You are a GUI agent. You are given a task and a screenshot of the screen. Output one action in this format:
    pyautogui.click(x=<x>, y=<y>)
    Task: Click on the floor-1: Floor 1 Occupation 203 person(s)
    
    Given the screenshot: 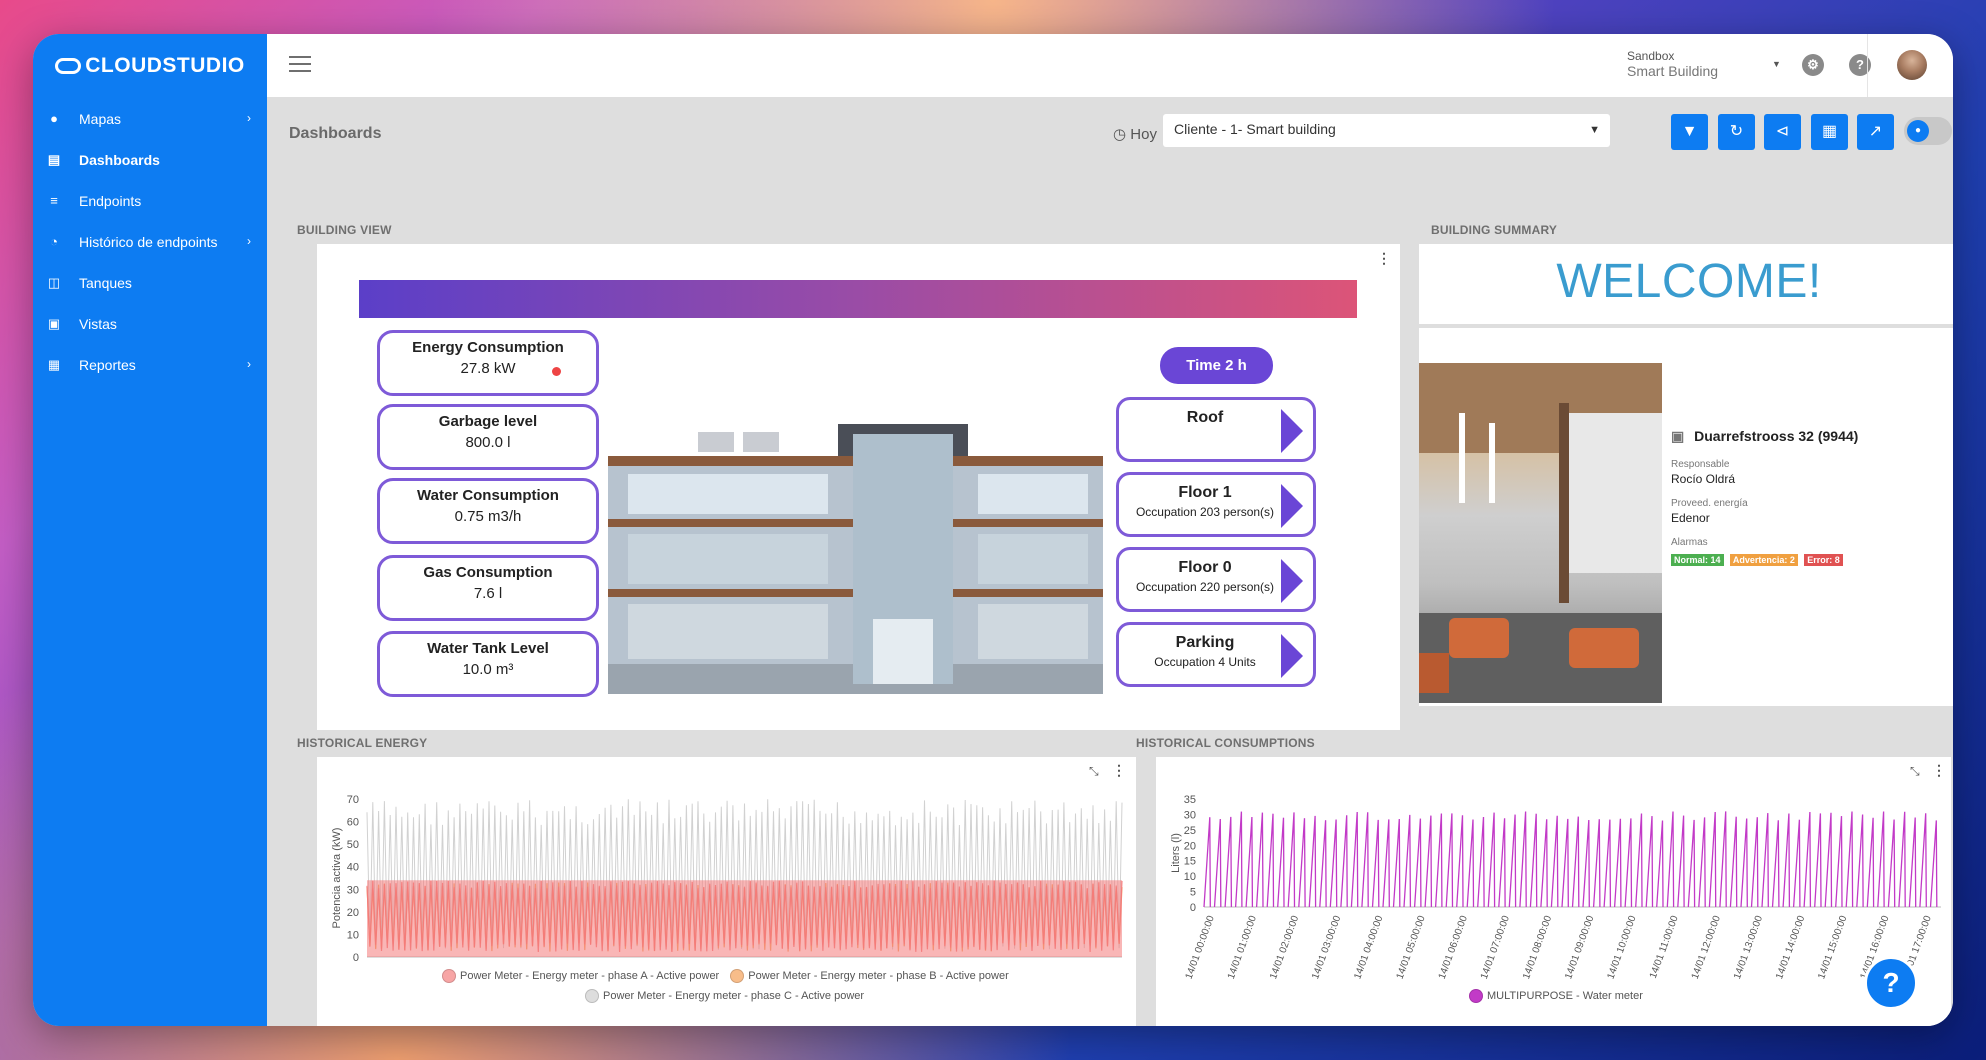 What is the action you would take?
    pyautogui.click(x=1216, y=504)
    